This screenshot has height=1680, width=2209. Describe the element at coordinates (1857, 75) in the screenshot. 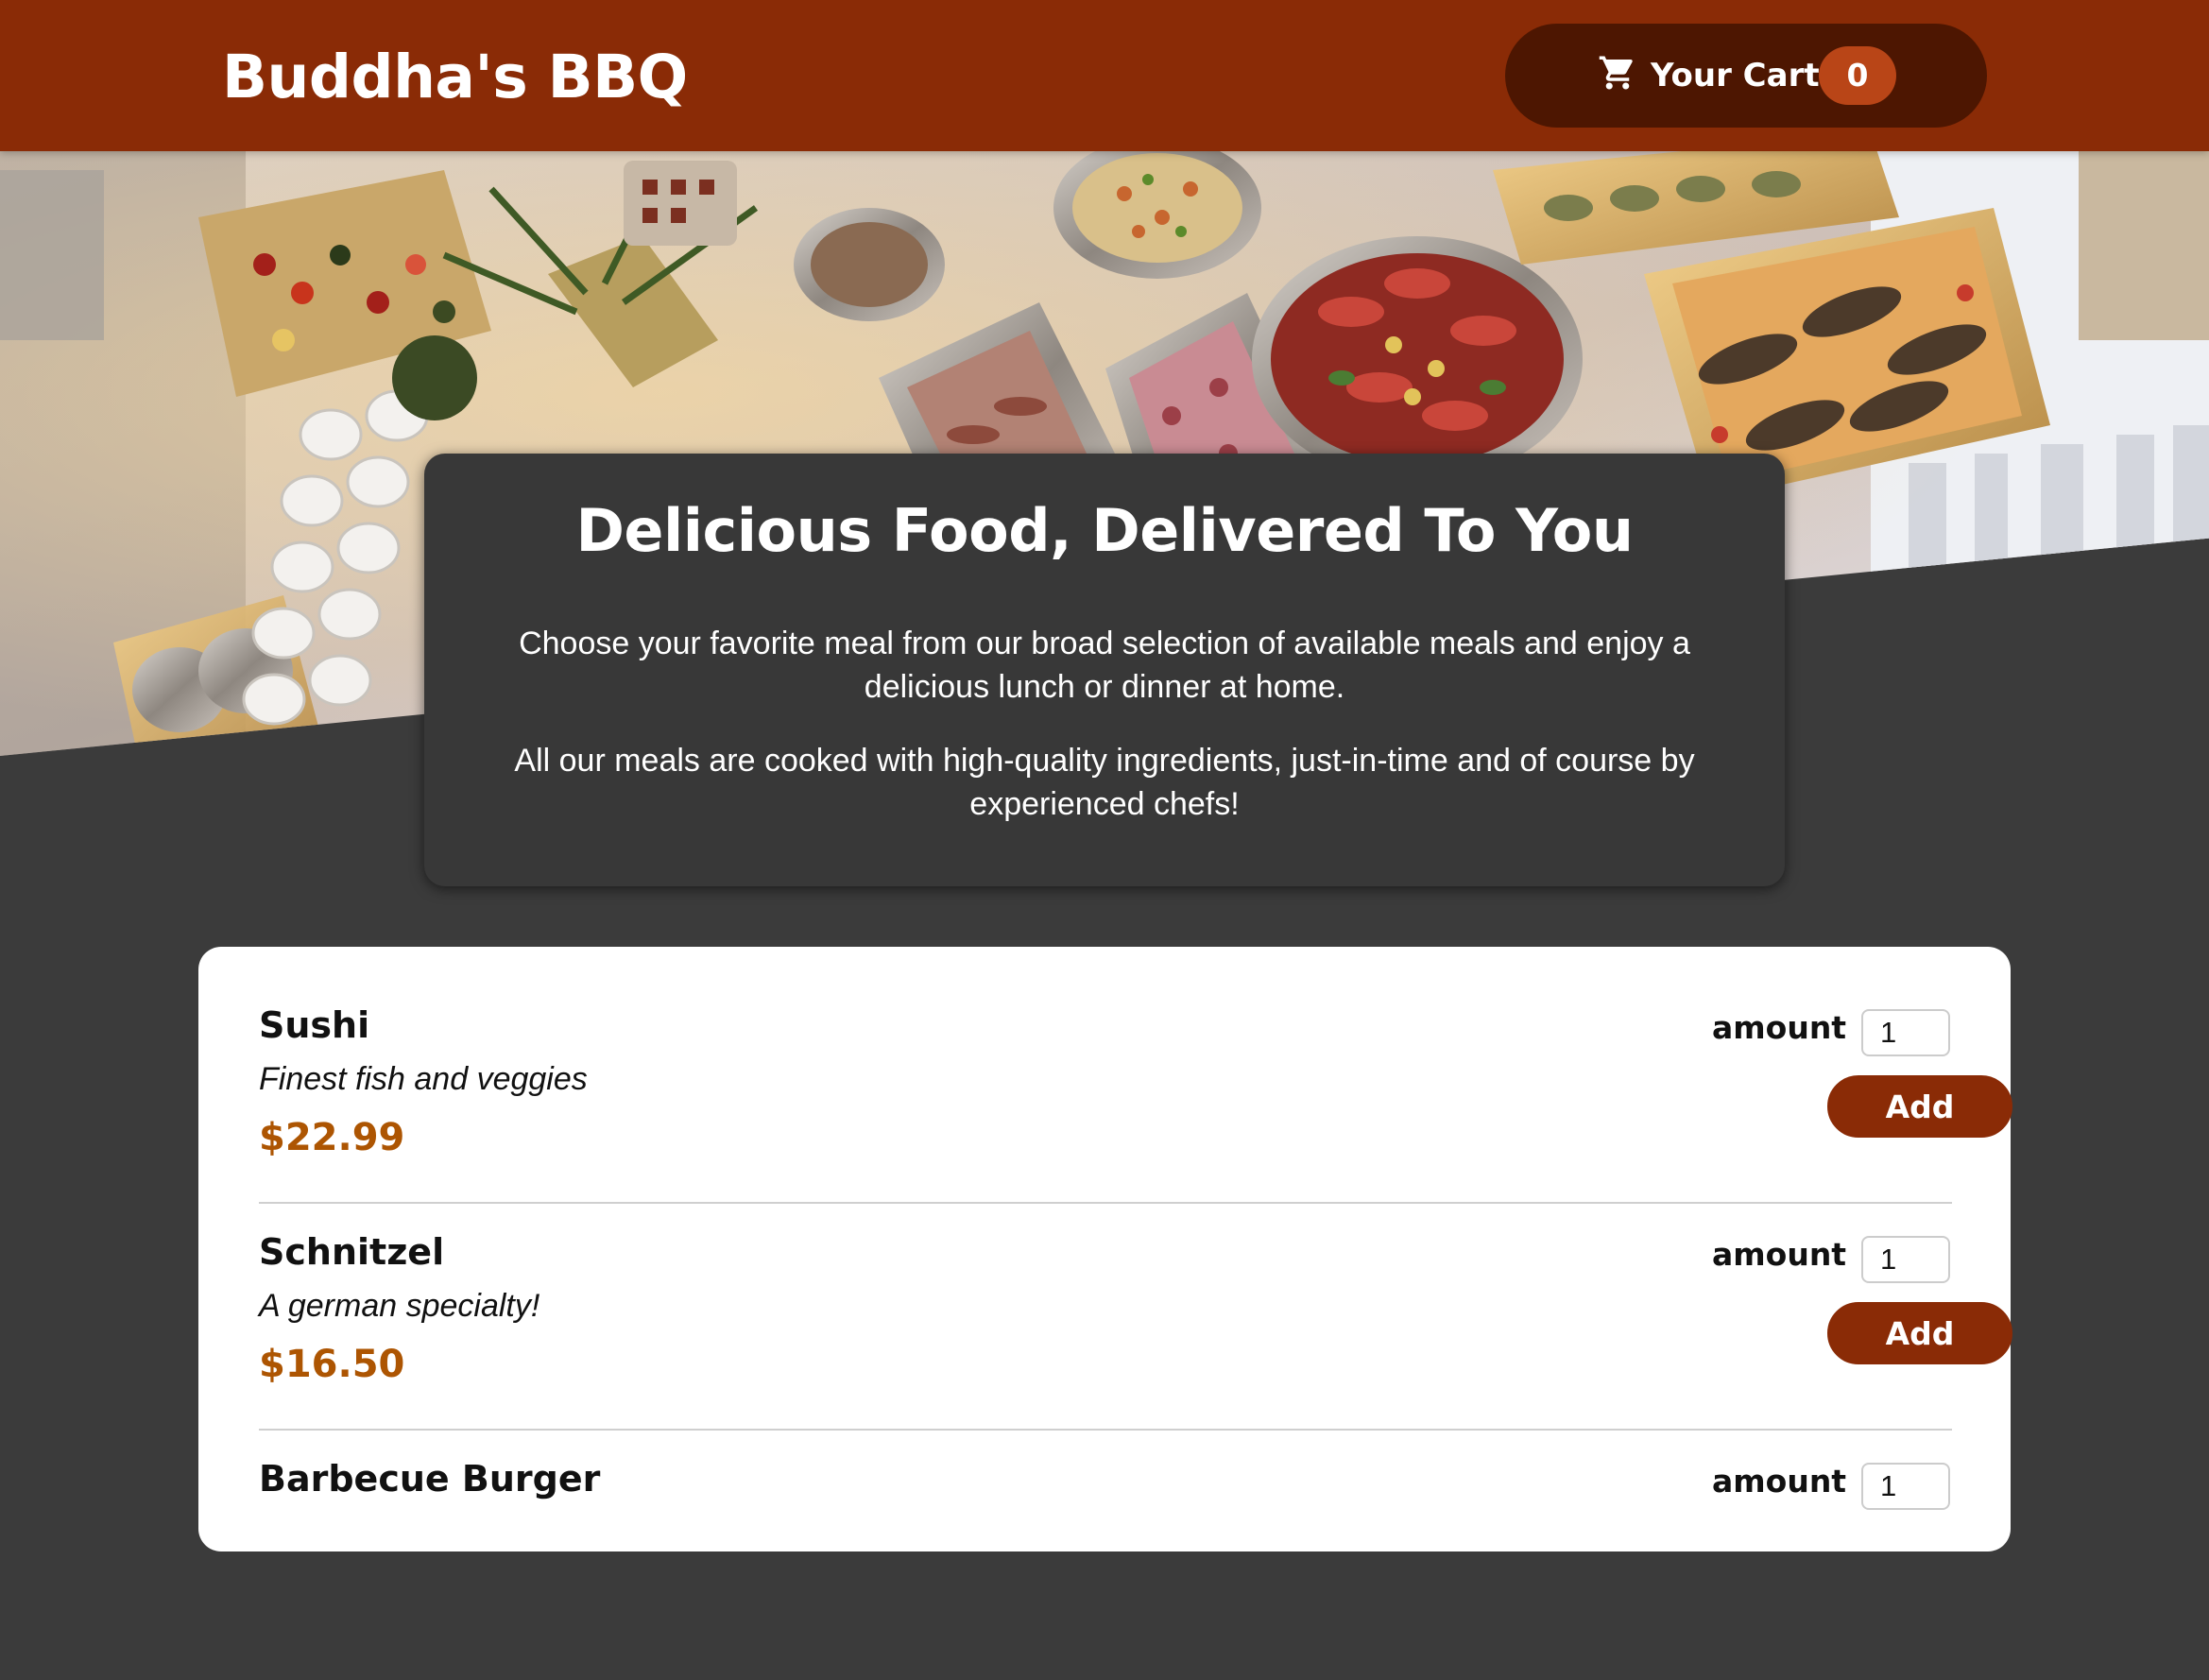

I see `cart-count-badge: 0` at that location.